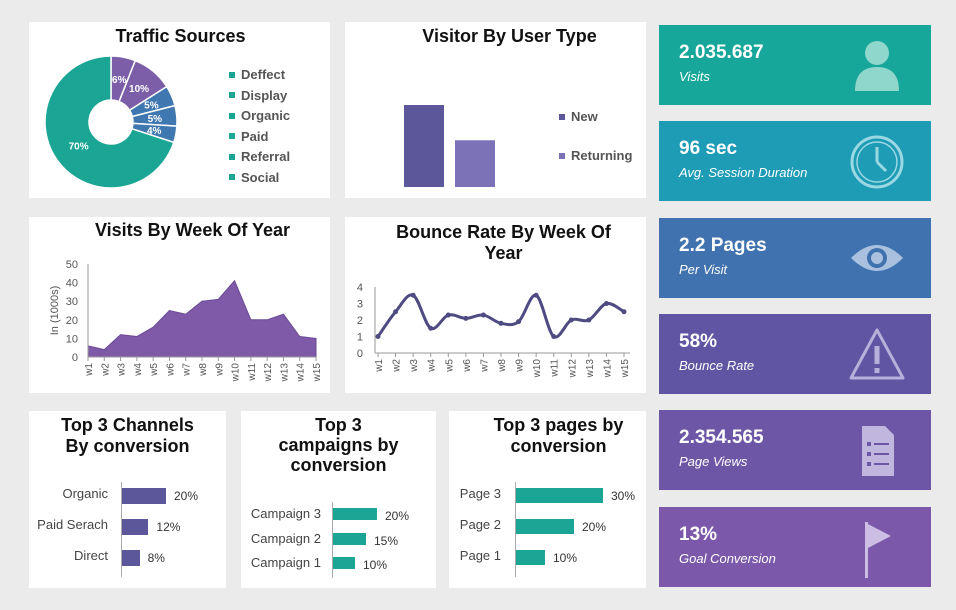  I want to click on bounce-point-w15, so click(624, 312).